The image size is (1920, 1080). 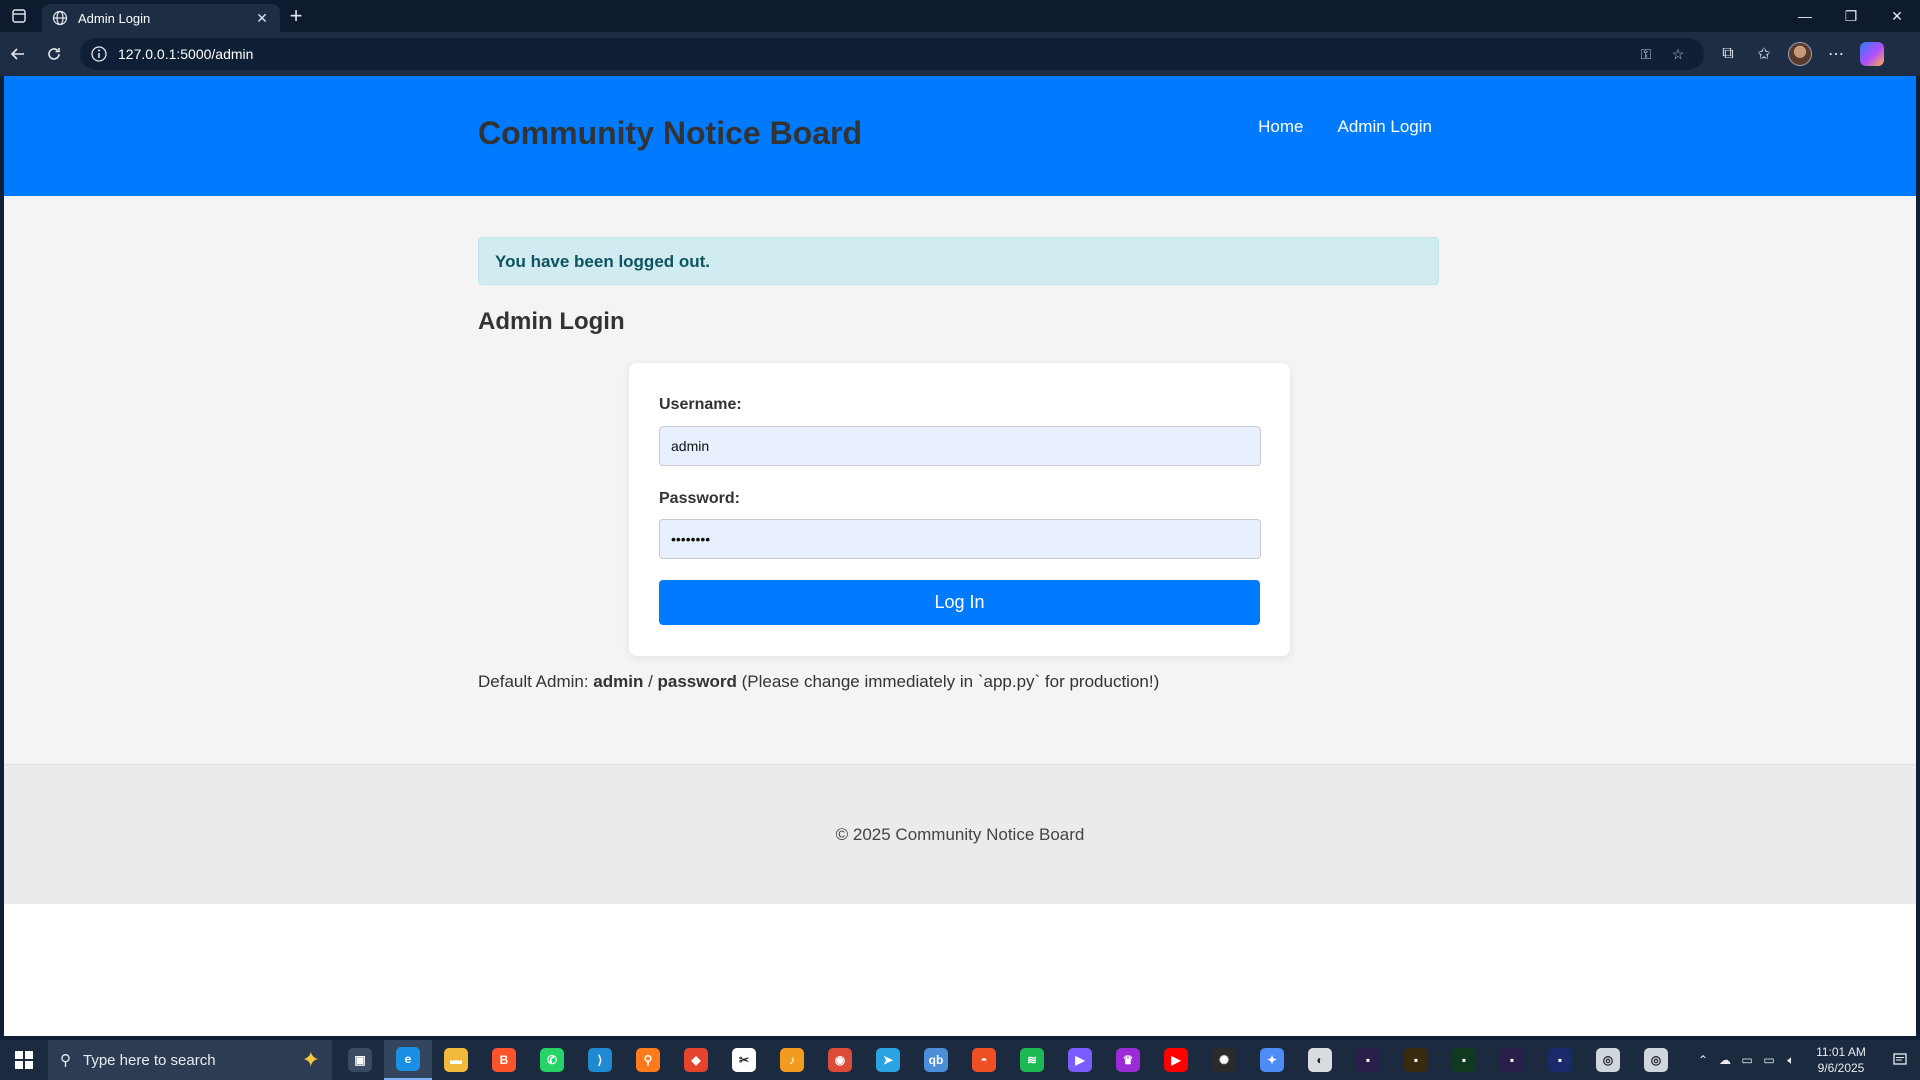 I want to click on taskbar-app-search-app: ⚲, so click(x=648, y=1060).